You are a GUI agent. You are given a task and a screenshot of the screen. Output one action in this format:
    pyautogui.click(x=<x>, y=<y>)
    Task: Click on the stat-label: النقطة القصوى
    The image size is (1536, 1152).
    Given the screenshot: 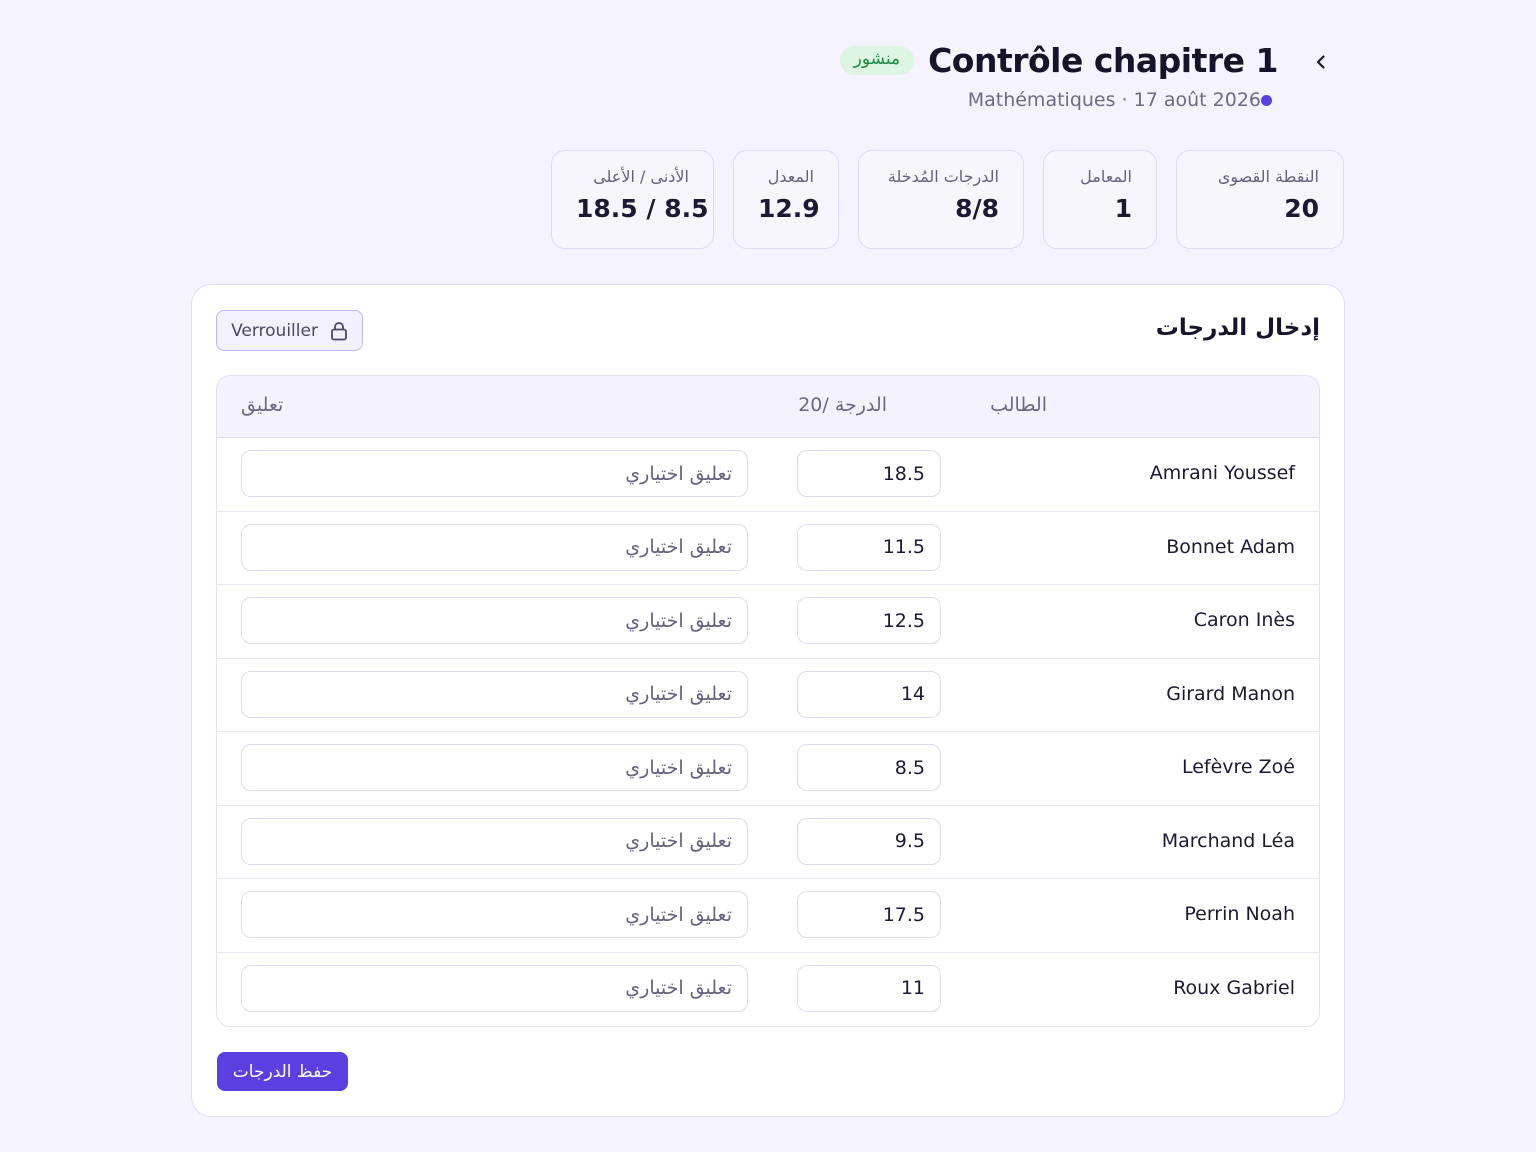 What is the action you would take?
    pyautogui.click(x=1268, y=176)
    